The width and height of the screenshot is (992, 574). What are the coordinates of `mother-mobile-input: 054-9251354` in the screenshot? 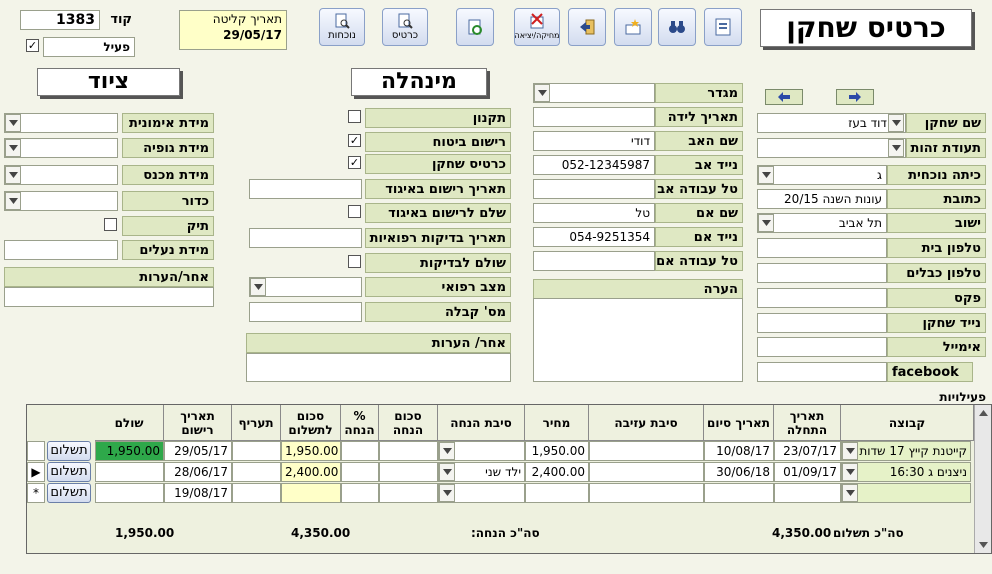 It's located at (594, 237).